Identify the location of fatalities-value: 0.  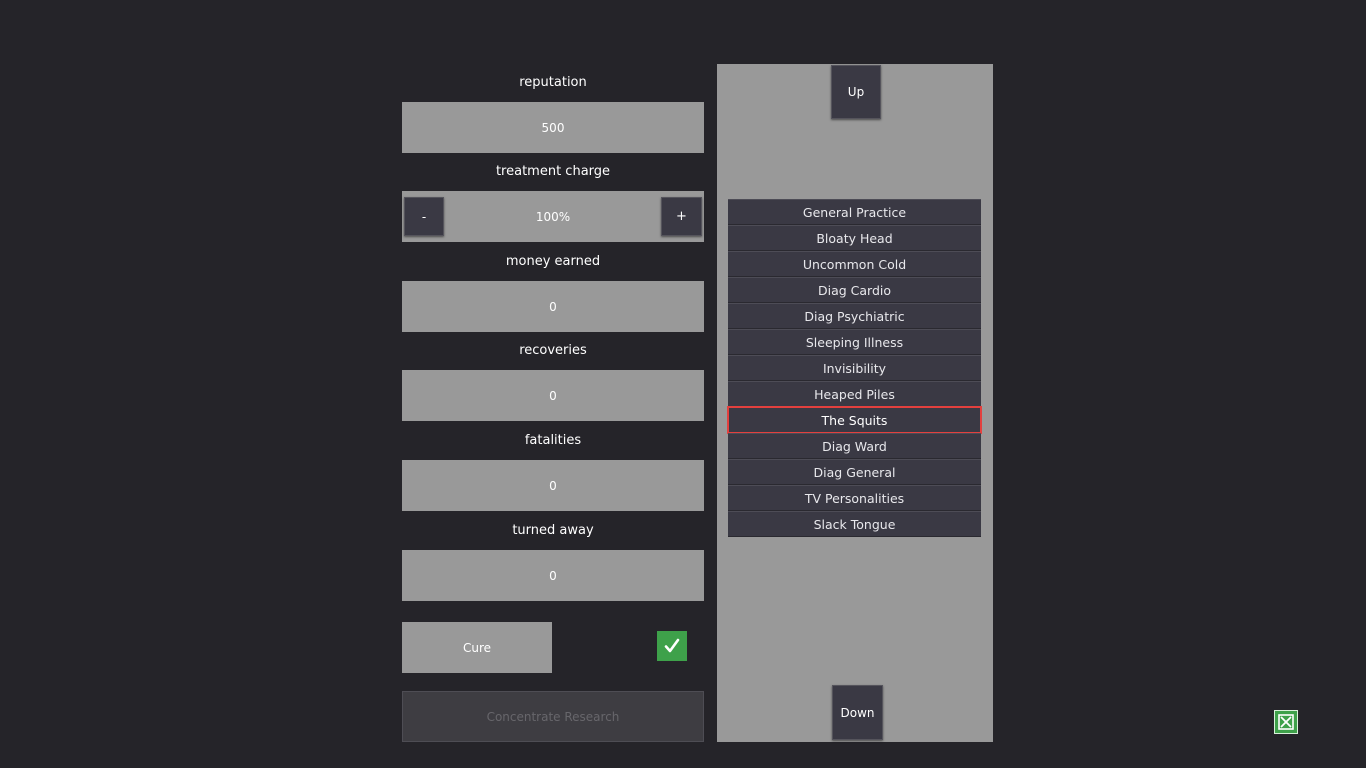
(553, 485).